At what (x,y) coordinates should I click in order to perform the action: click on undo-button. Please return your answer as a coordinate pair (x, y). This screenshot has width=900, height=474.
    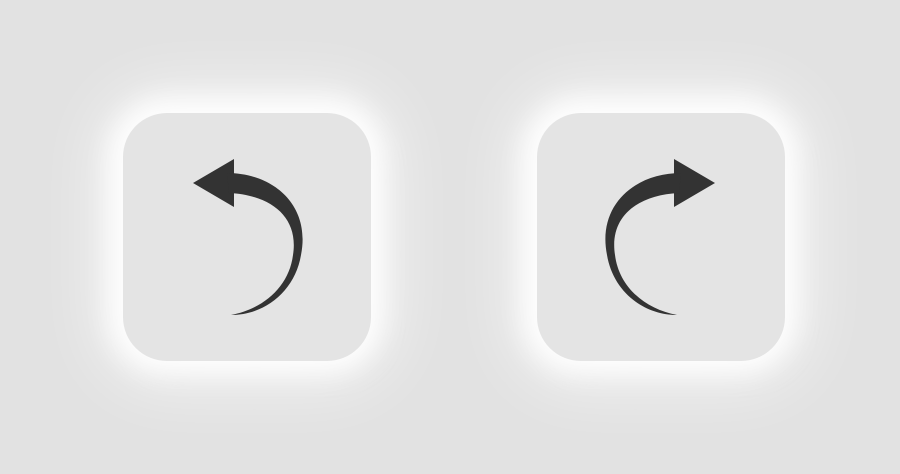
    Looking at the image, I should click on (247, 237).